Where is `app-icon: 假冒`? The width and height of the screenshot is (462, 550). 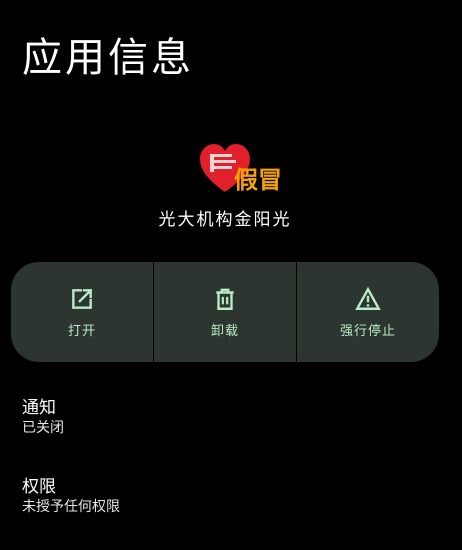
app-icon: 假冒 is located at coordinates (242, 170).